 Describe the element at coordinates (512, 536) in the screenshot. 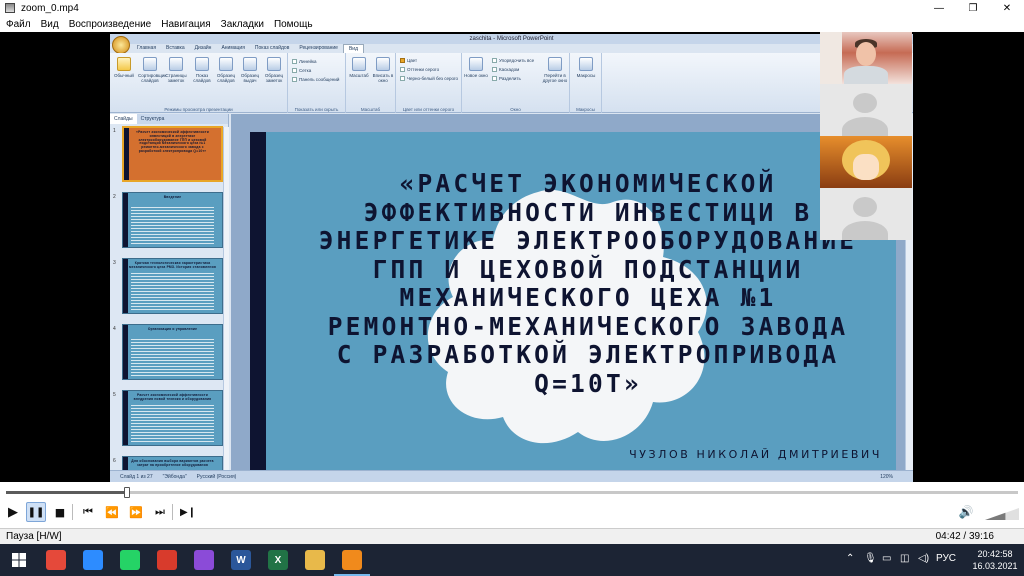

I see `player-status-bar: Пауза [H/W] 04:42 / 39:16` at that location.